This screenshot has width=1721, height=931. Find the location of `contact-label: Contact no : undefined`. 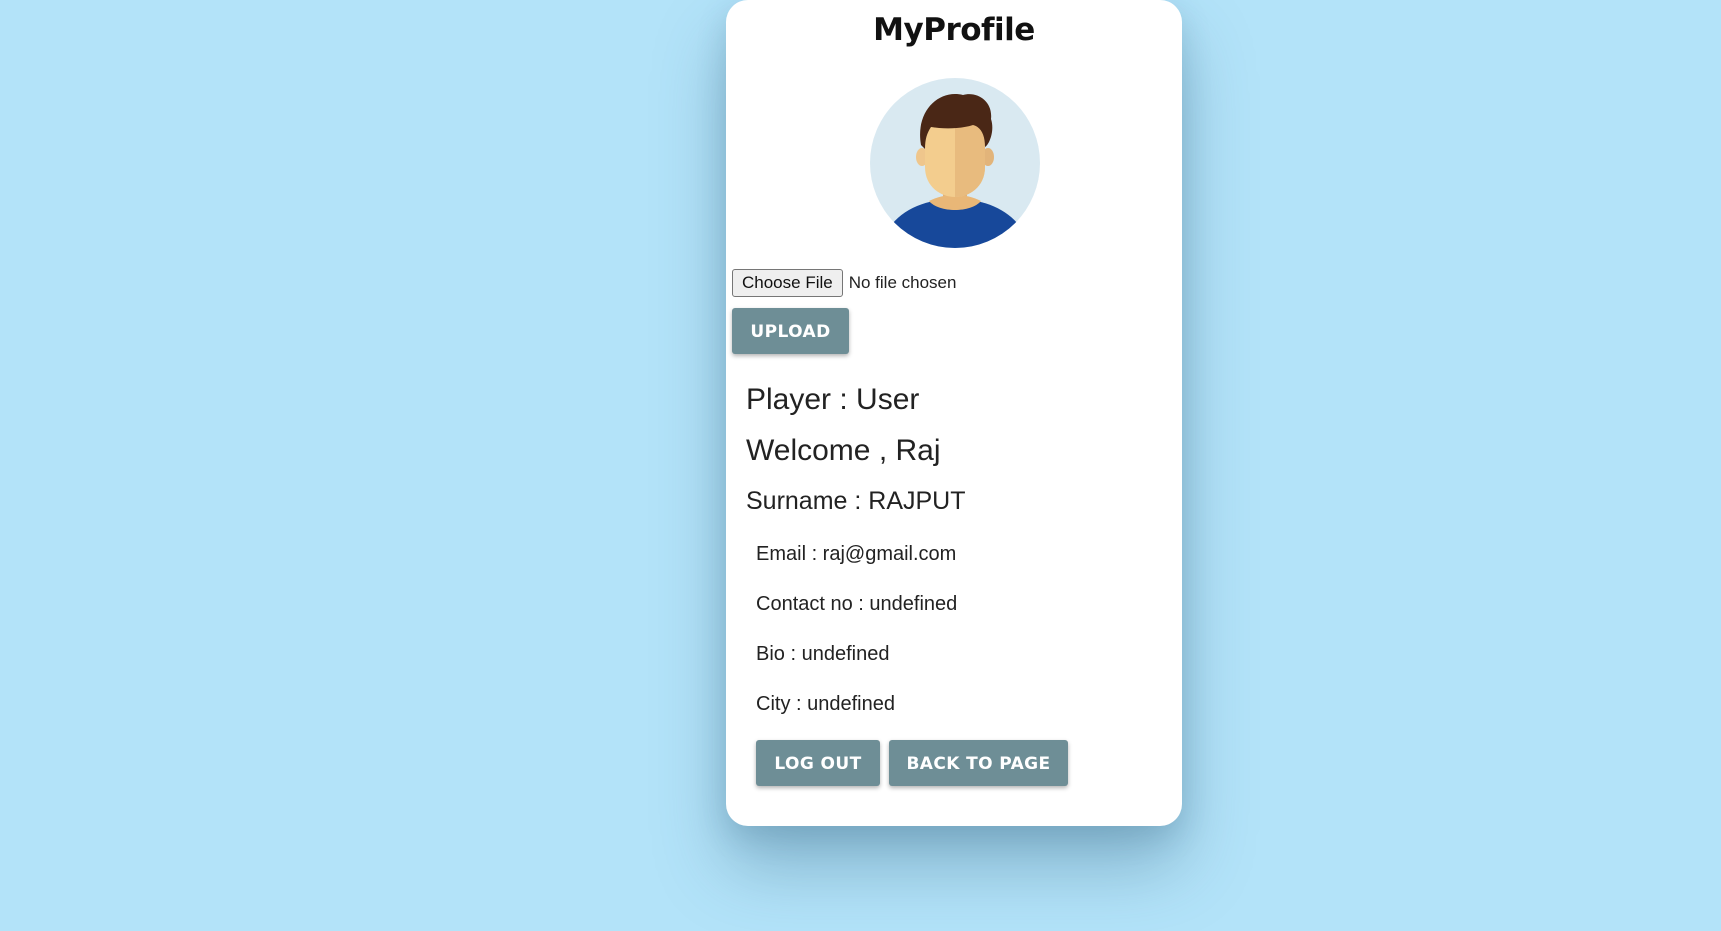

contact-label: Contact no : undefined is located at coordinates (857, 604).